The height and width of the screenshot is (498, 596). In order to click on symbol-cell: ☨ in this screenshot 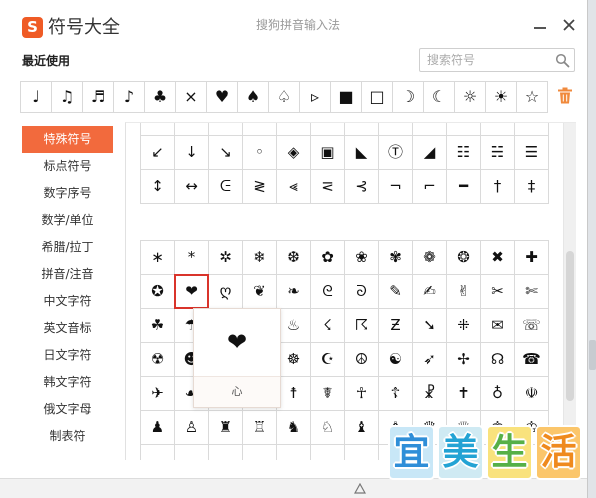, I will do `click(294, 394)`.